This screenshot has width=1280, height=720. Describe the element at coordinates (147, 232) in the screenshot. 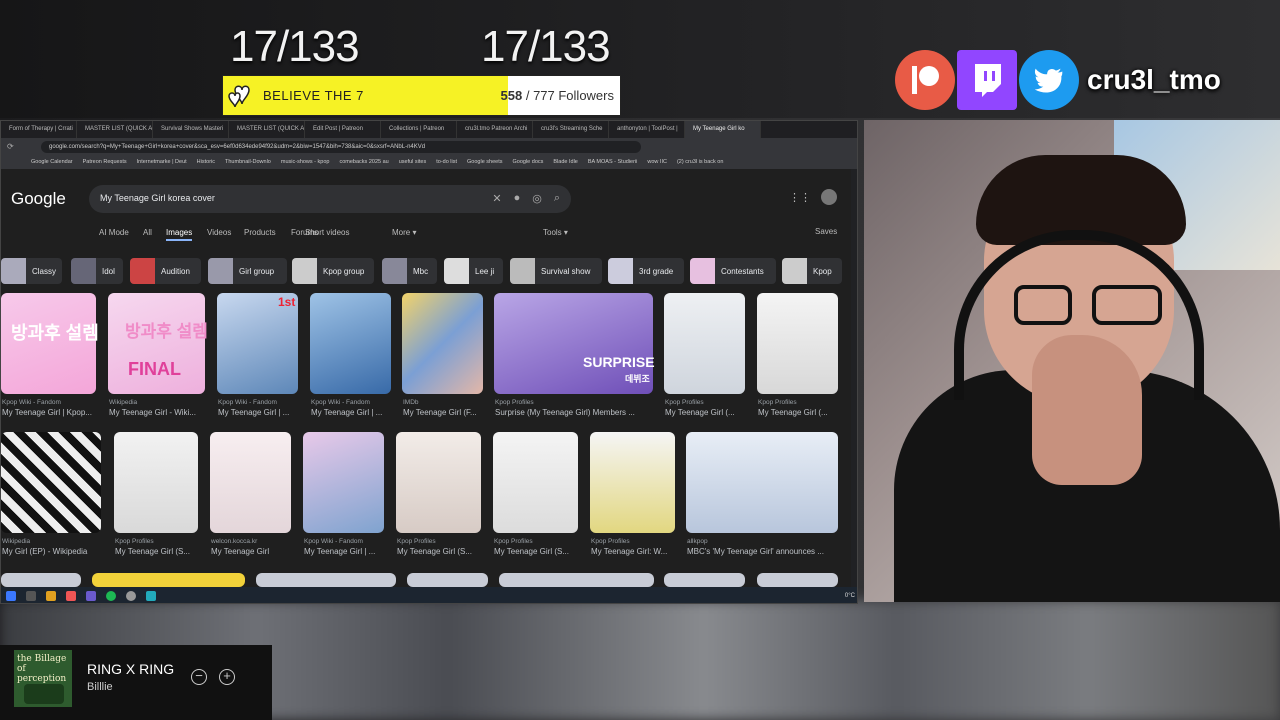

I see `filter-tab: All` at that location.